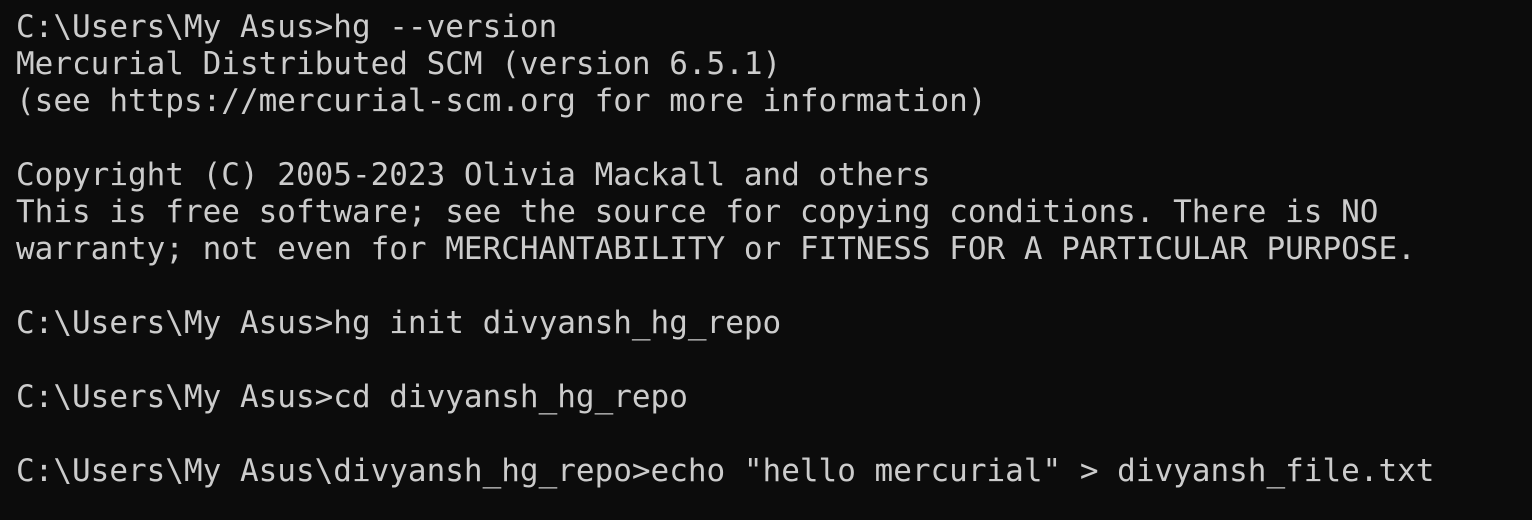  I want to click on command-line-hg-version: C:\Users\My Asus>hg --version, so click(287, 27).